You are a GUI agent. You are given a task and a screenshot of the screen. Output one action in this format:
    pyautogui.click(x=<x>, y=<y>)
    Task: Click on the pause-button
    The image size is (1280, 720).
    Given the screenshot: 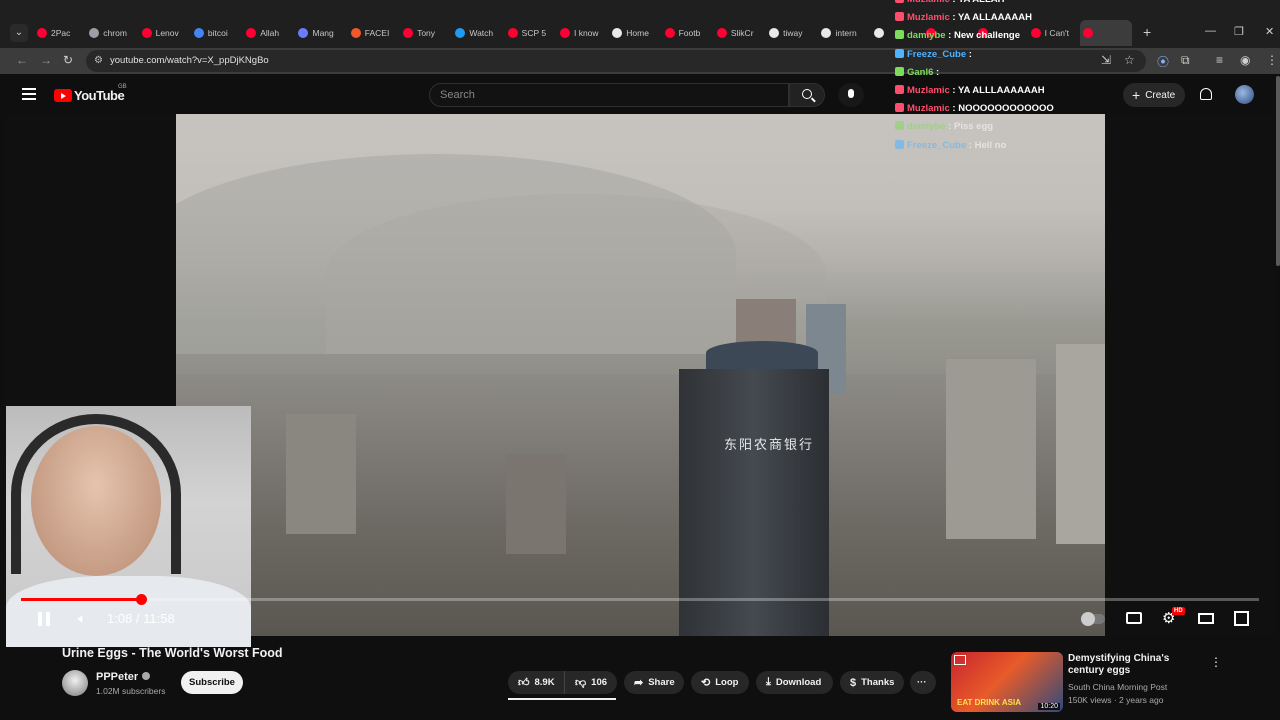 What is the action you would take?
    pyautogui.click(x=44, y=619)
    